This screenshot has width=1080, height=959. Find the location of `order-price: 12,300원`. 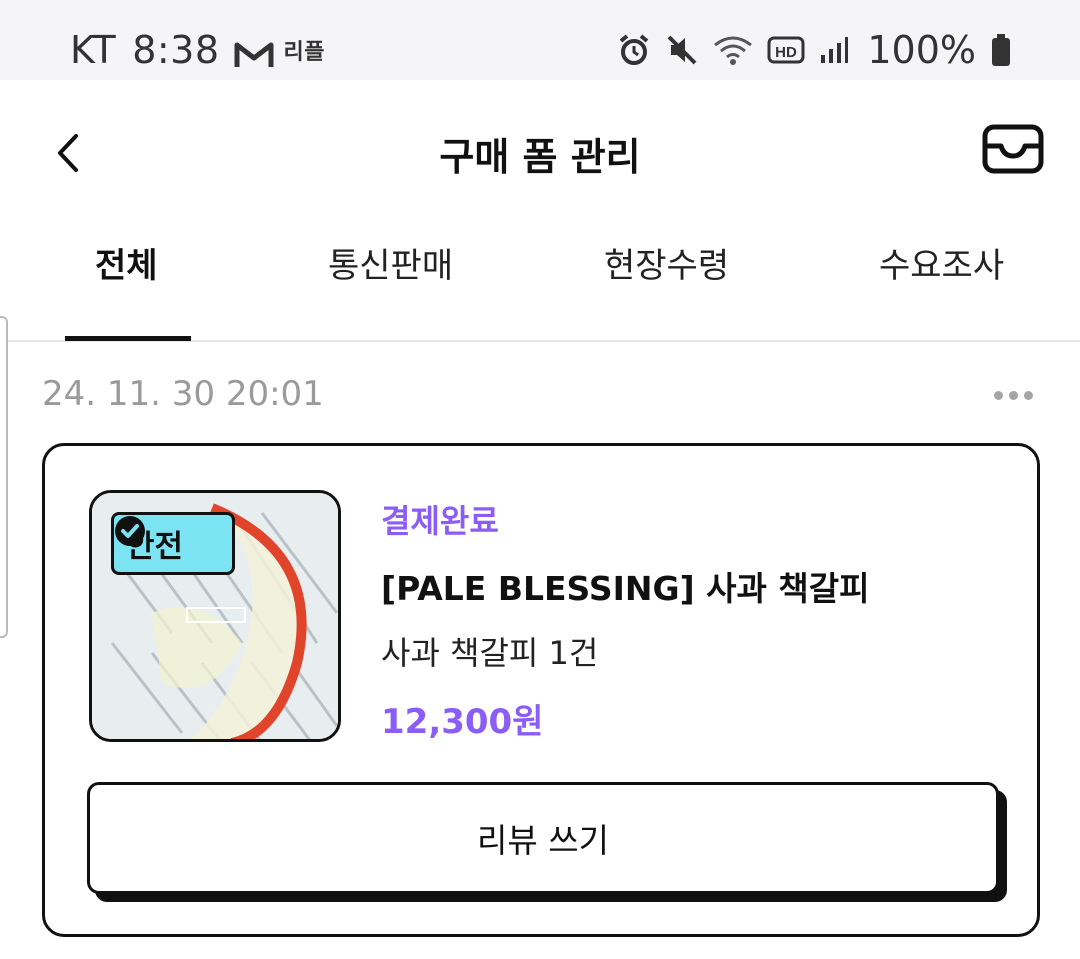

order-price: 12,300원 is located at coordinates (462, 722).